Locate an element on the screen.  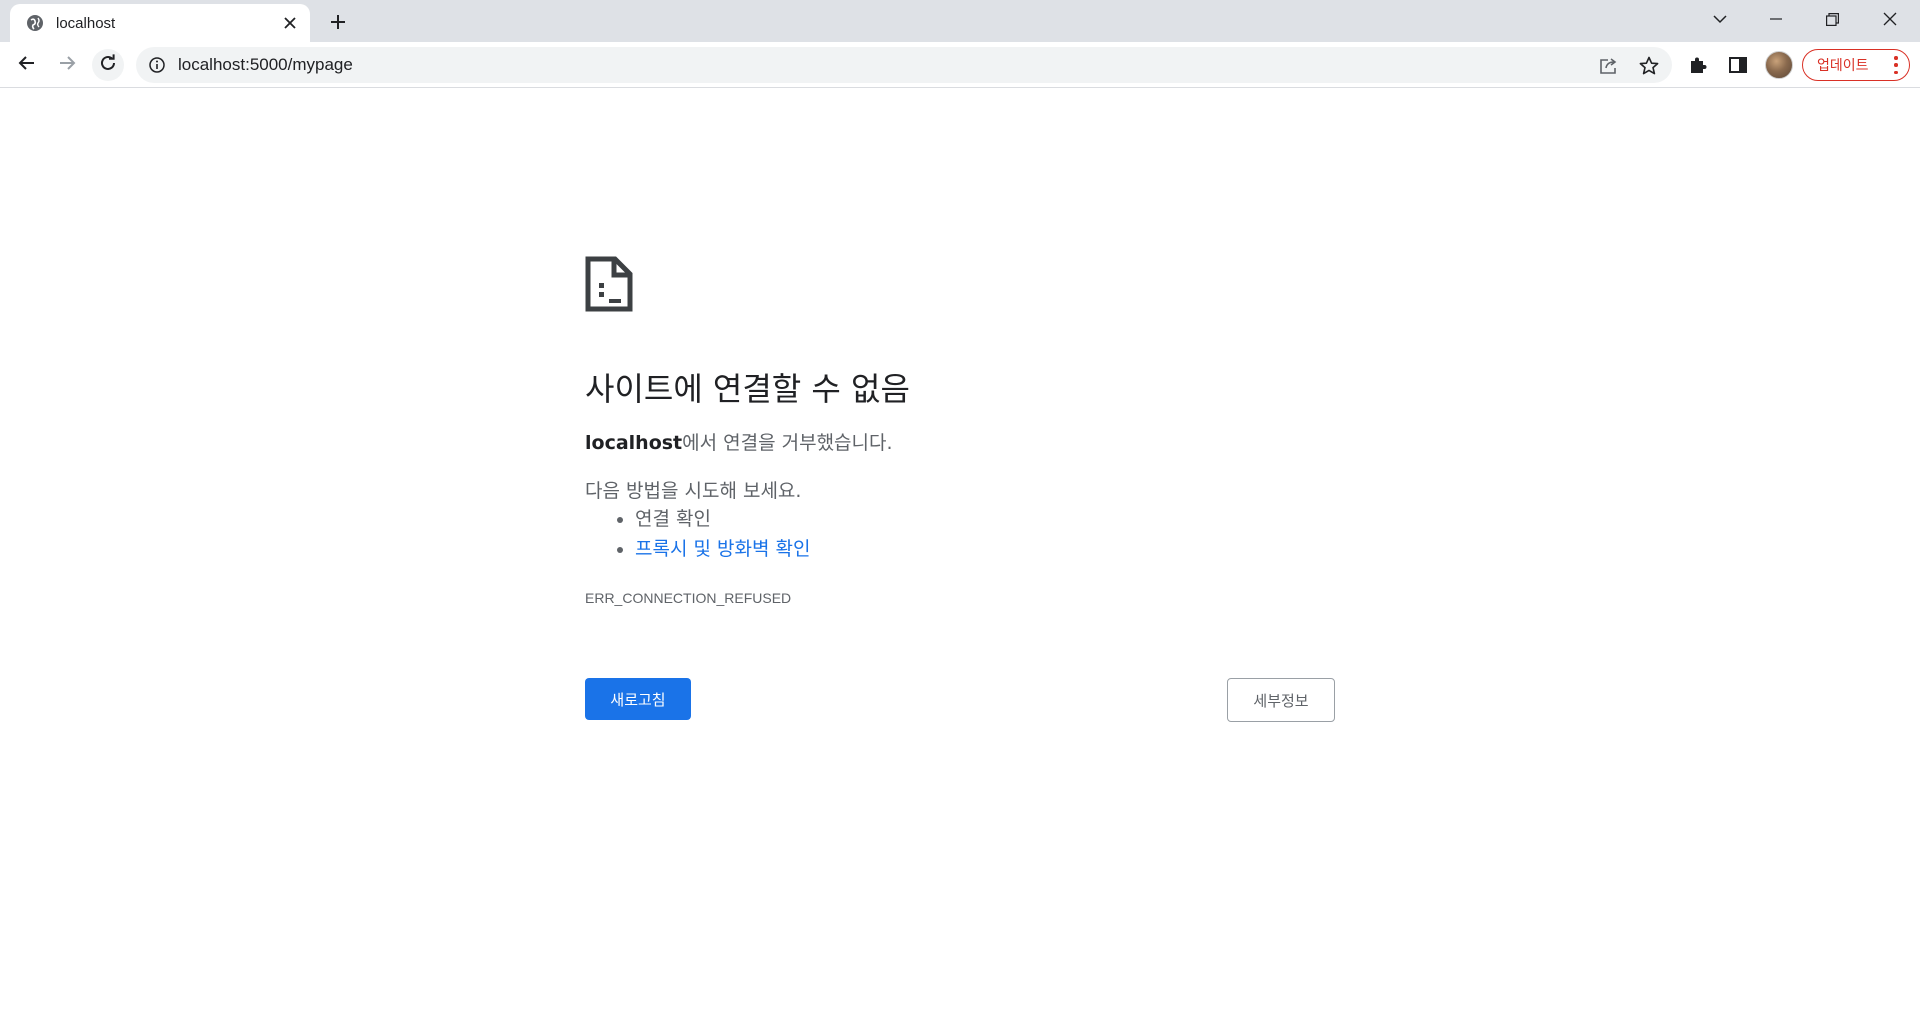
reload-page-button: 새로고침 is located at coordinates (638, 699).